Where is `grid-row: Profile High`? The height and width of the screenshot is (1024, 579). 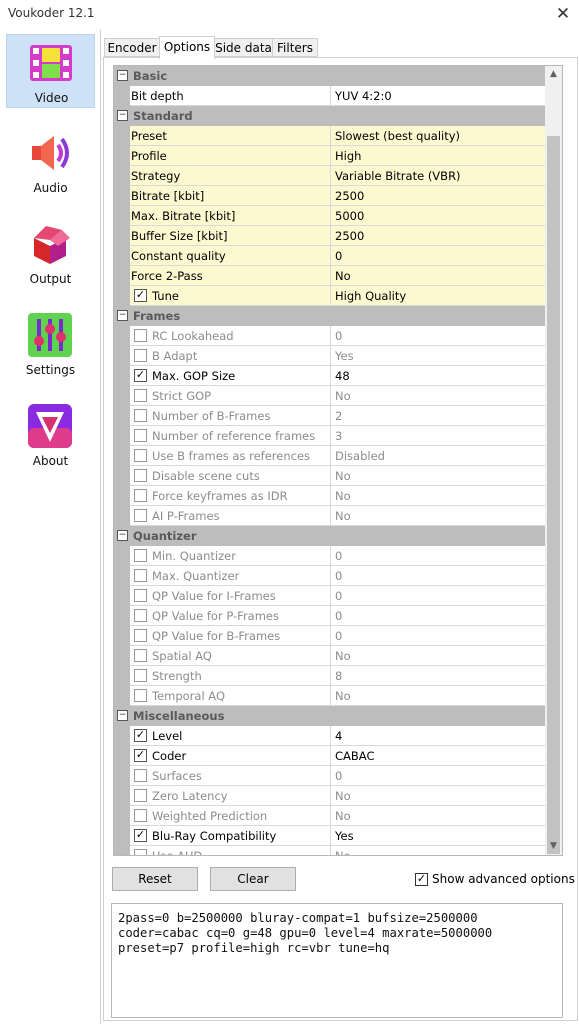 grid-row: Profile High is located at coordinates (330, 156).